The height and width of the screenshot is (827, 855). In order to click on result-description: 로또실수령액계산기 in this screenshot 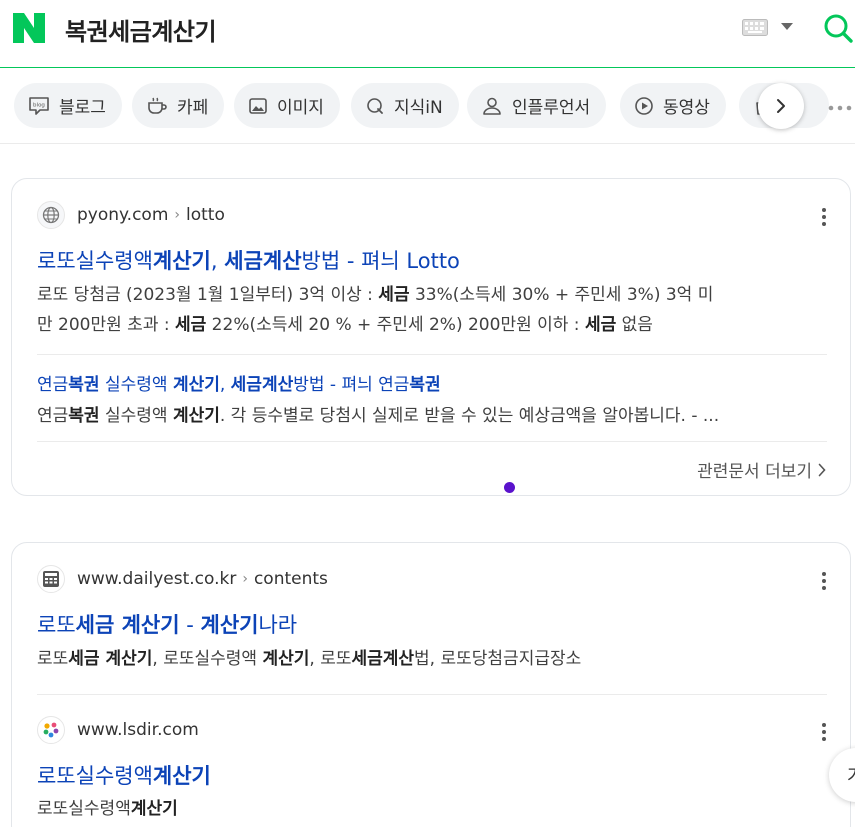, I will do `click(107, 809)`.